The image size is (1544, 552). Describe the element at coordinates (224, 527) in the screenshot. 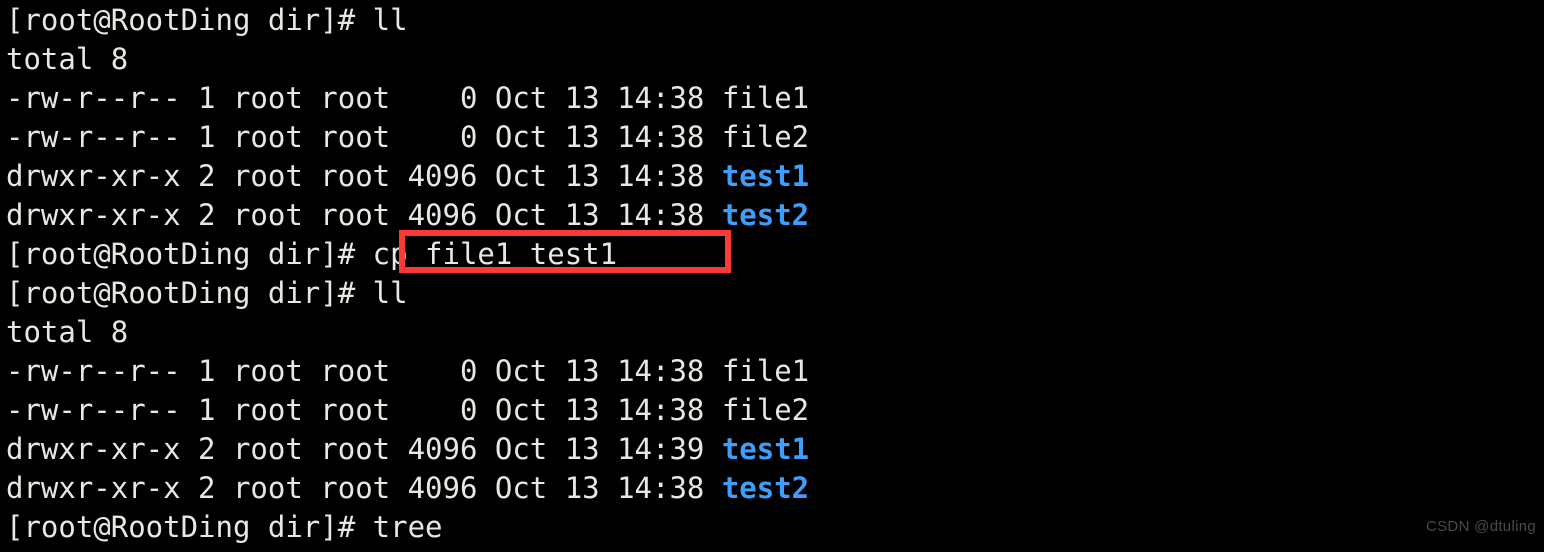

I see `terminal-text: [root@RootDing dir]# tree` at that location.